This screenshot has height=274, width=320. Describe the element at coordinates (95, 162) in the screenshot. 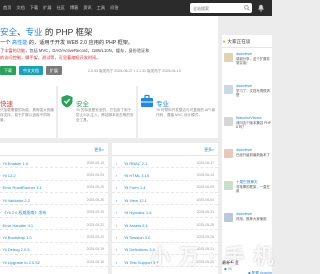

I see `list-item-date: 2025-06-19` at that location.